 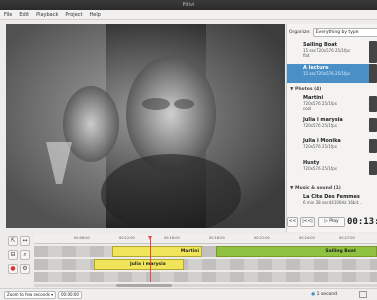 What do you see at coordinates (13, 255) in the screenshot?
I see `split-icon: ⊟` at bounding box center [13, 255].